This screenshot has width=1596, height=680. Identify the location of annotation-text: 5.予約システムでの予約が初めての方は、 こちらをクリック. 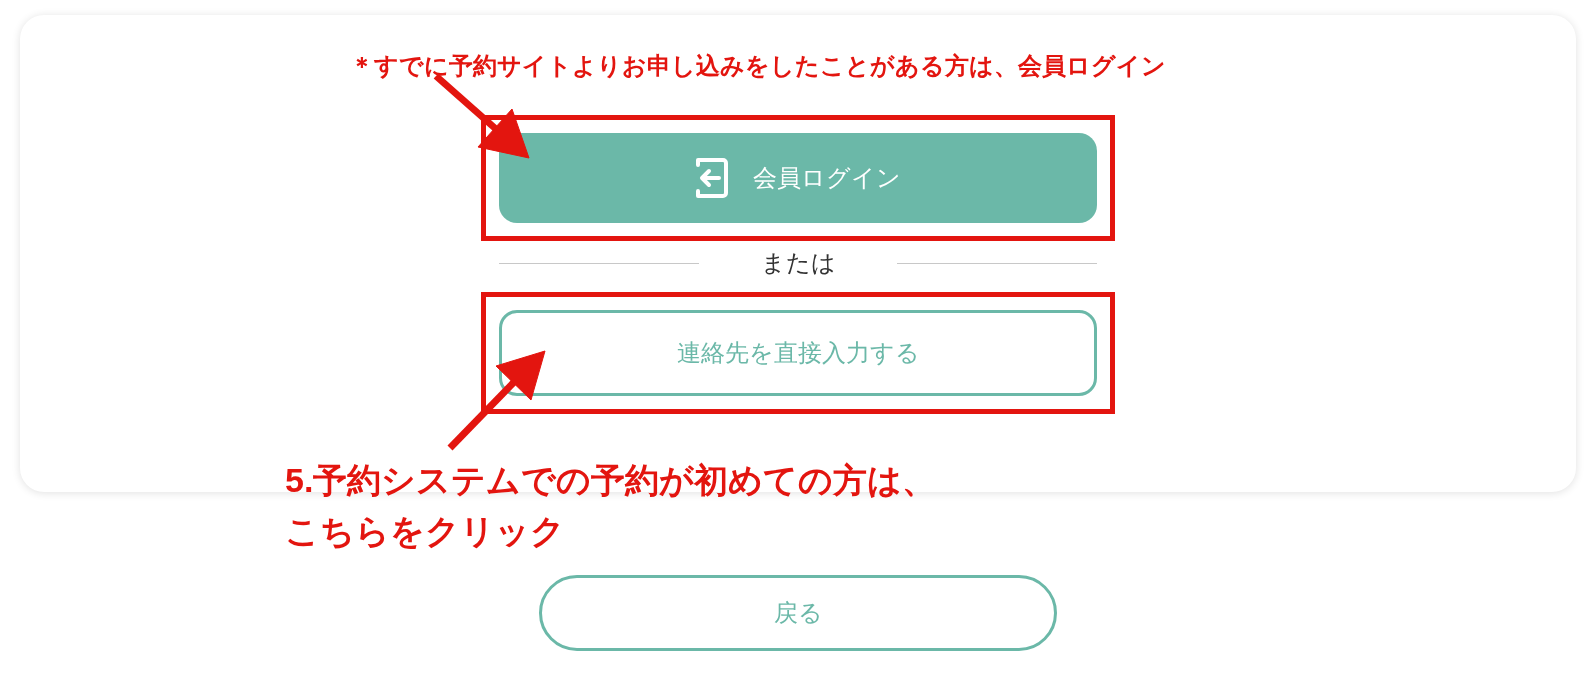
(611, 506).